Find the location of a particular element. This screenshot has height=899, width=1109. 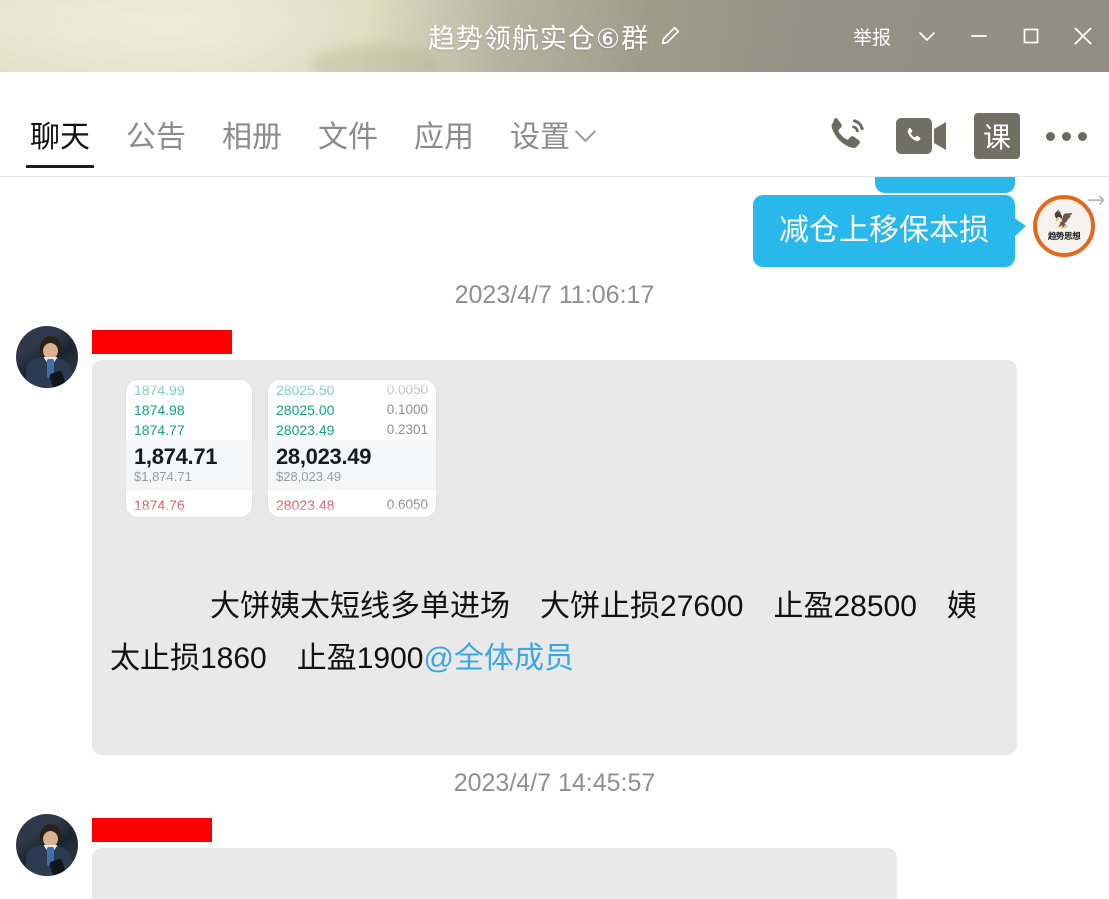

orderbook-ask-row: 1874.77 is located at coordinates (189, 430).